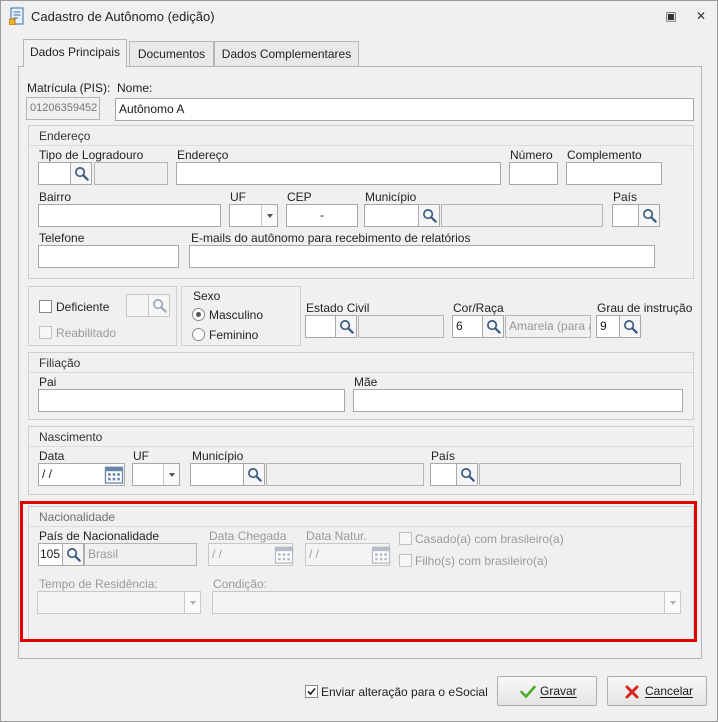 The width and height of the screenshot is (718, 722). Describe the element at coordinates (580, 474) in the screenshot. I see `pais-nascimento-desc` at that location.